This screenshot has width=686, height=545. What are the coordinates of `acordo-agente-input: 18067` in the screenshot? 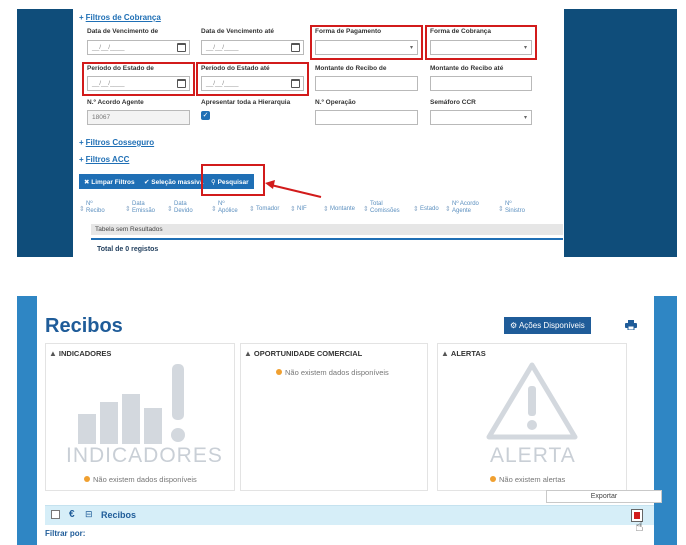 It's located at (138, 117).